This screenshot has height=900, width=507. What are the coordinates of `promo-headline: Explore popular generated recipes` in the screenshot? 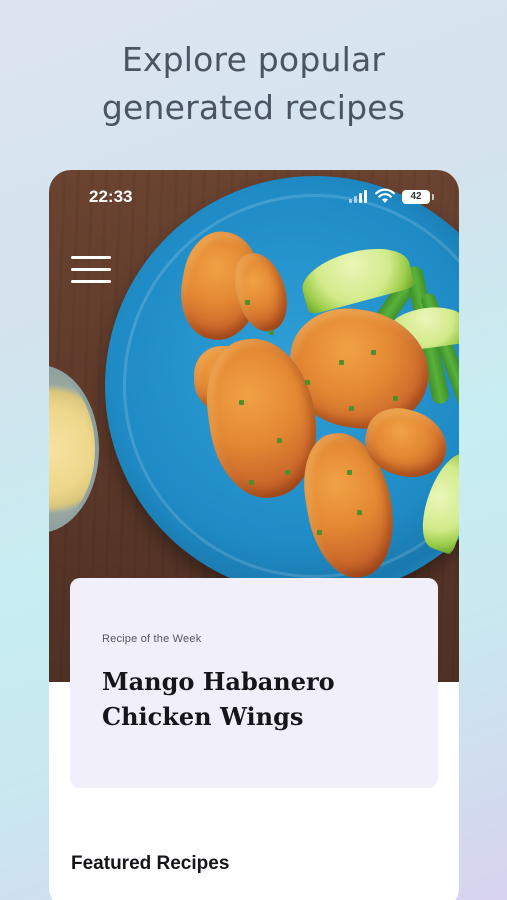 It's located at (253, 84).